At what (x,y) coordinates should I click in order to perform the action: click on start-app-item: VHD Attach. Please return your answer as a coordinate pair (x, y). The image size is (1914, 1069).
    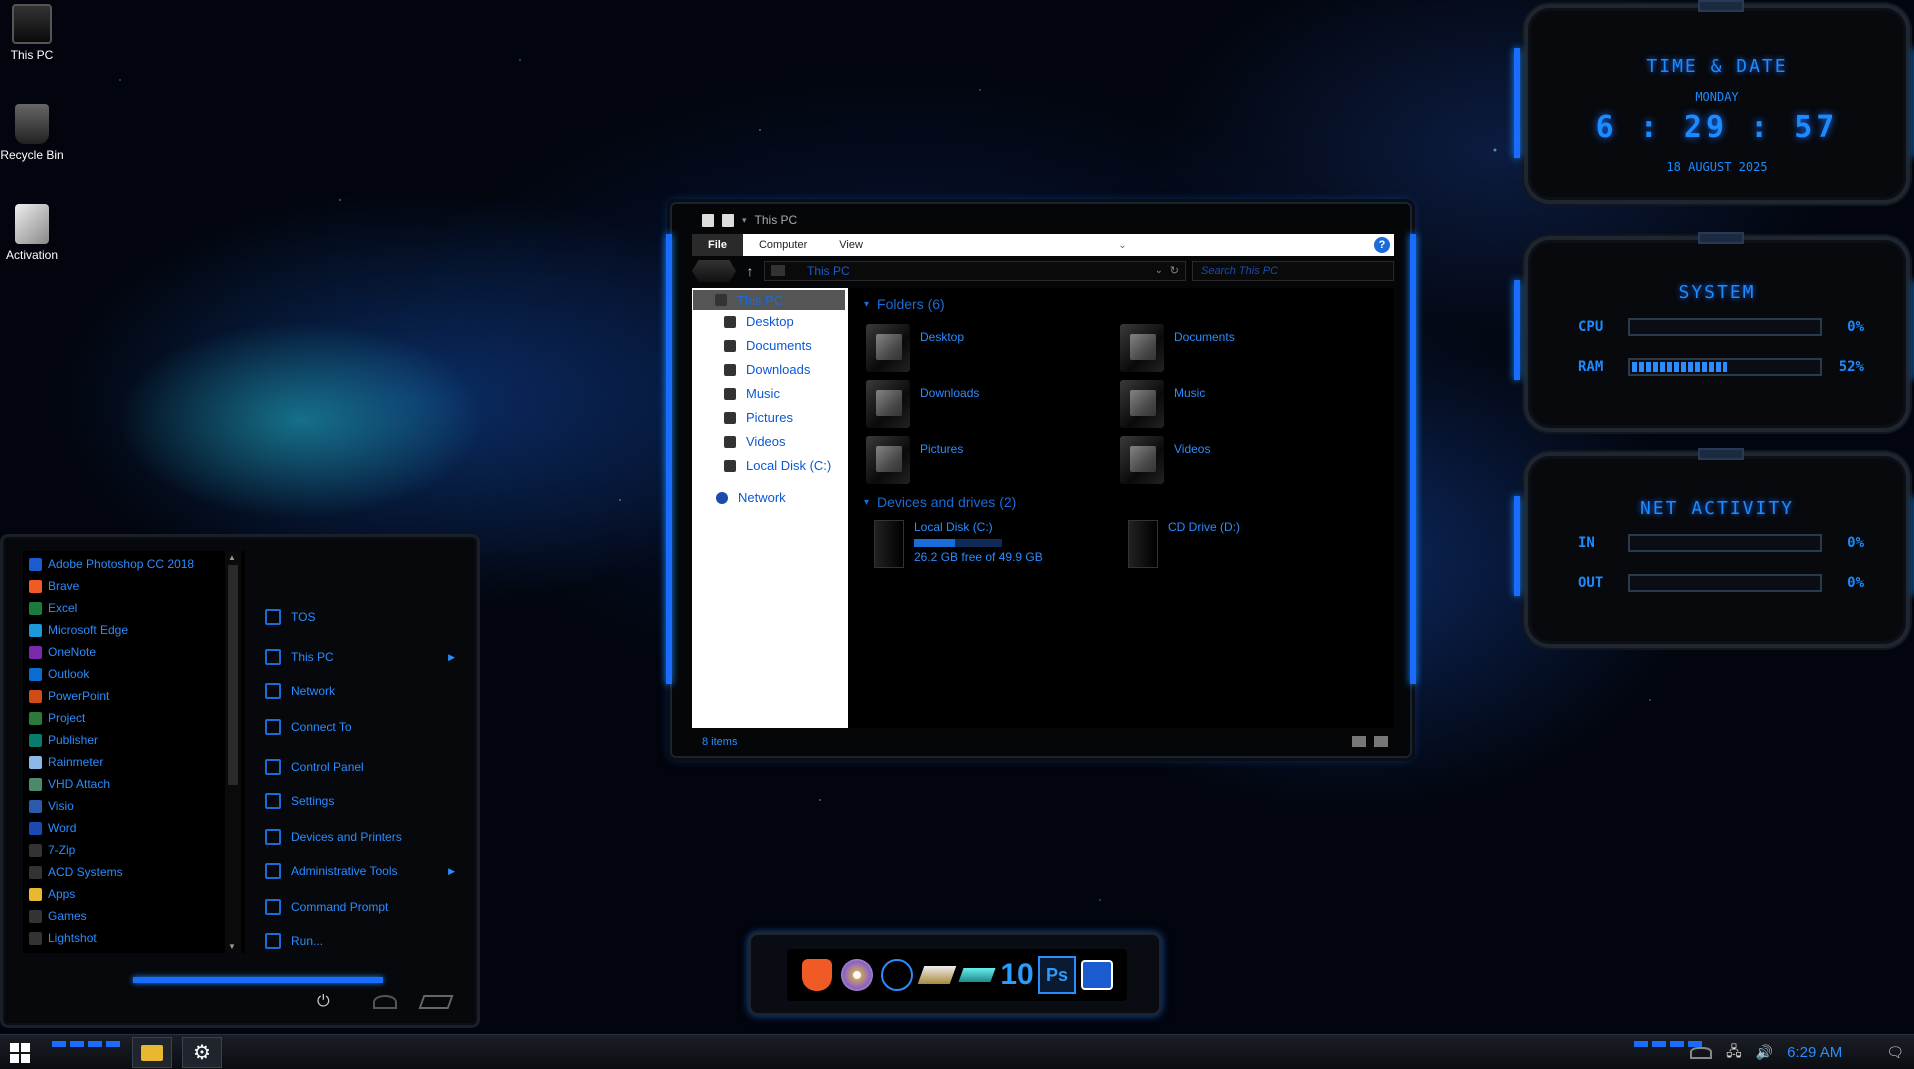
    Looking at the image, I should click on (69, 784).